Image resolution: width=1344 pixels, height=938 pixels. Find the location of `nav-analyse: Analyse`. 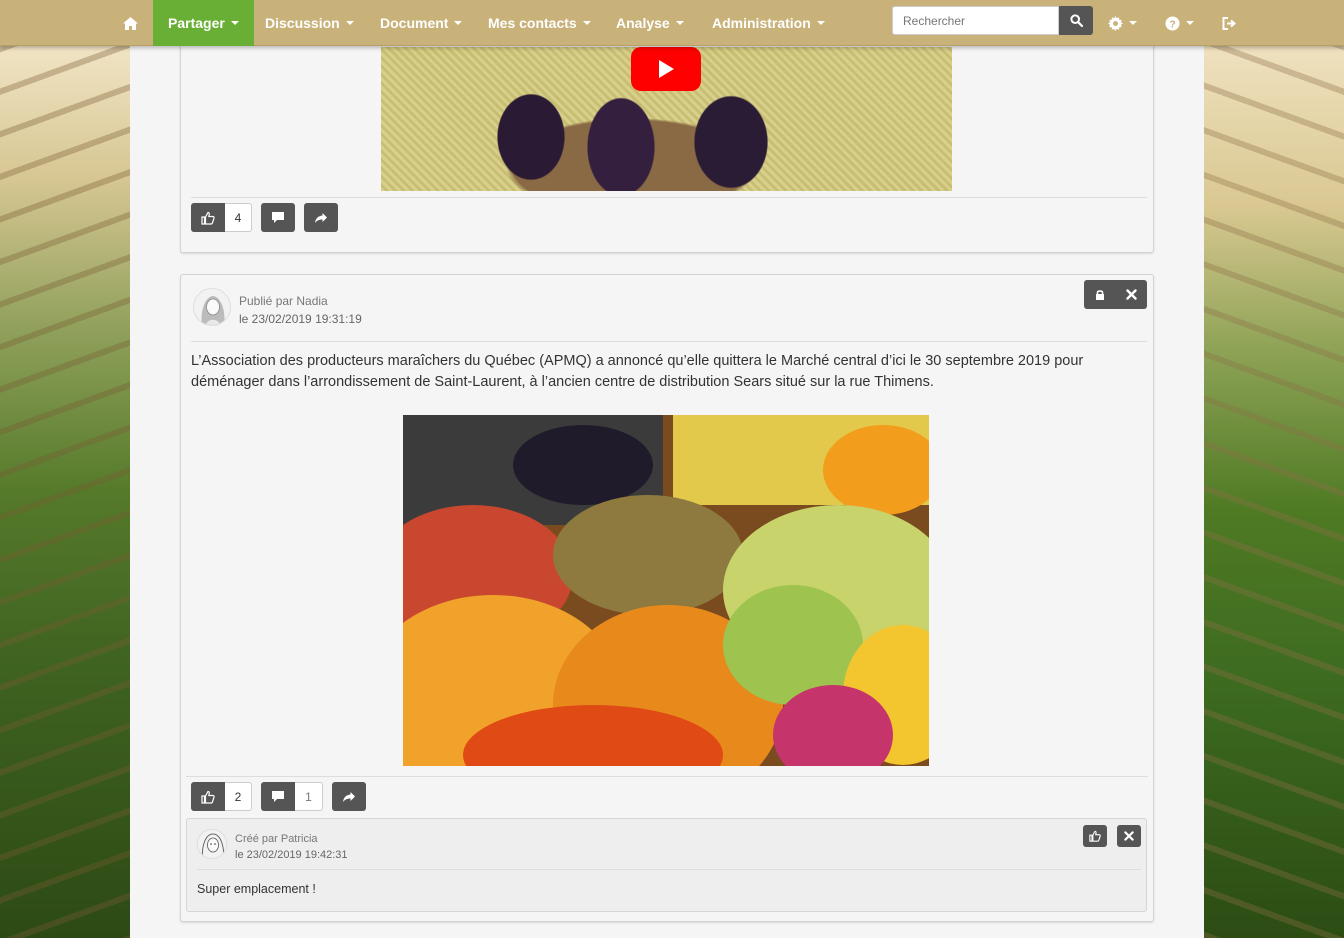

nav-analyse: Analyse is located at coordinates (650, 23).